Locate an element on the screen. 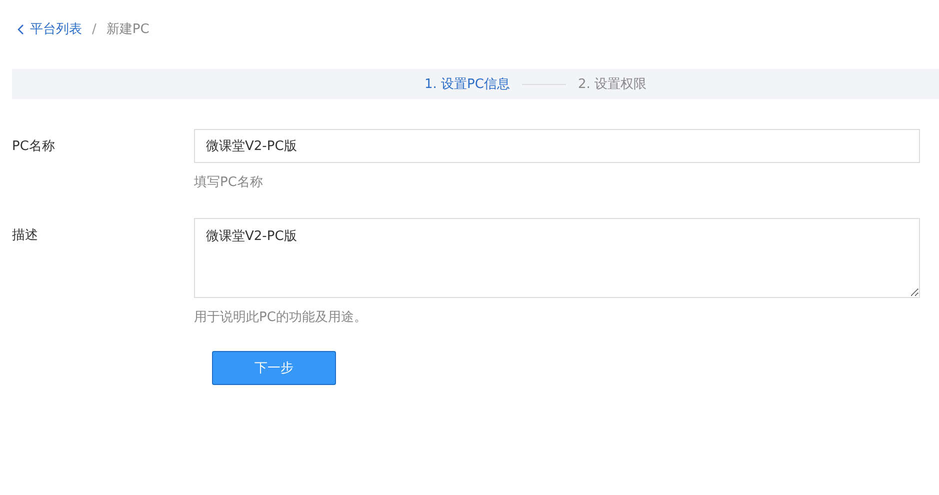 Image resolution: width=939 pixels, height=495 pixels. hint-text: 填写PC名称 is located at coordinates (229, 183).